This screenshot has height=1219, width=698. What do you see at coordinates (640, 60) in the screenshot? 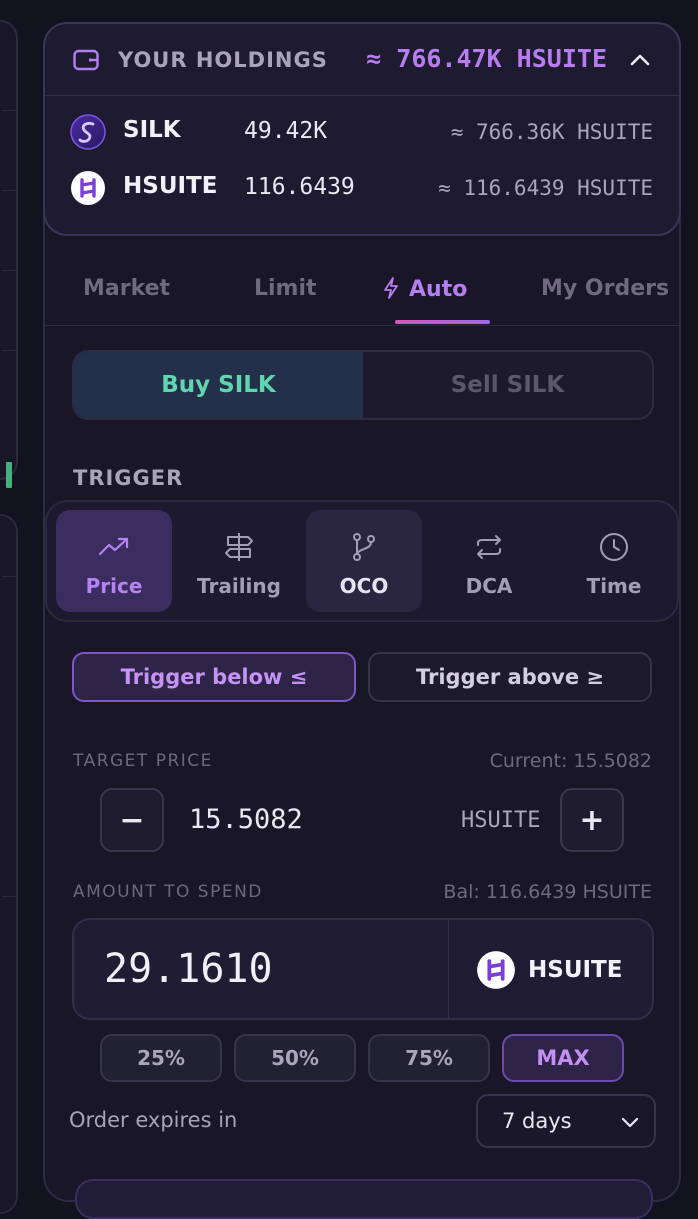
I see `chevron-up-icon` at bounding box center [640, 60].